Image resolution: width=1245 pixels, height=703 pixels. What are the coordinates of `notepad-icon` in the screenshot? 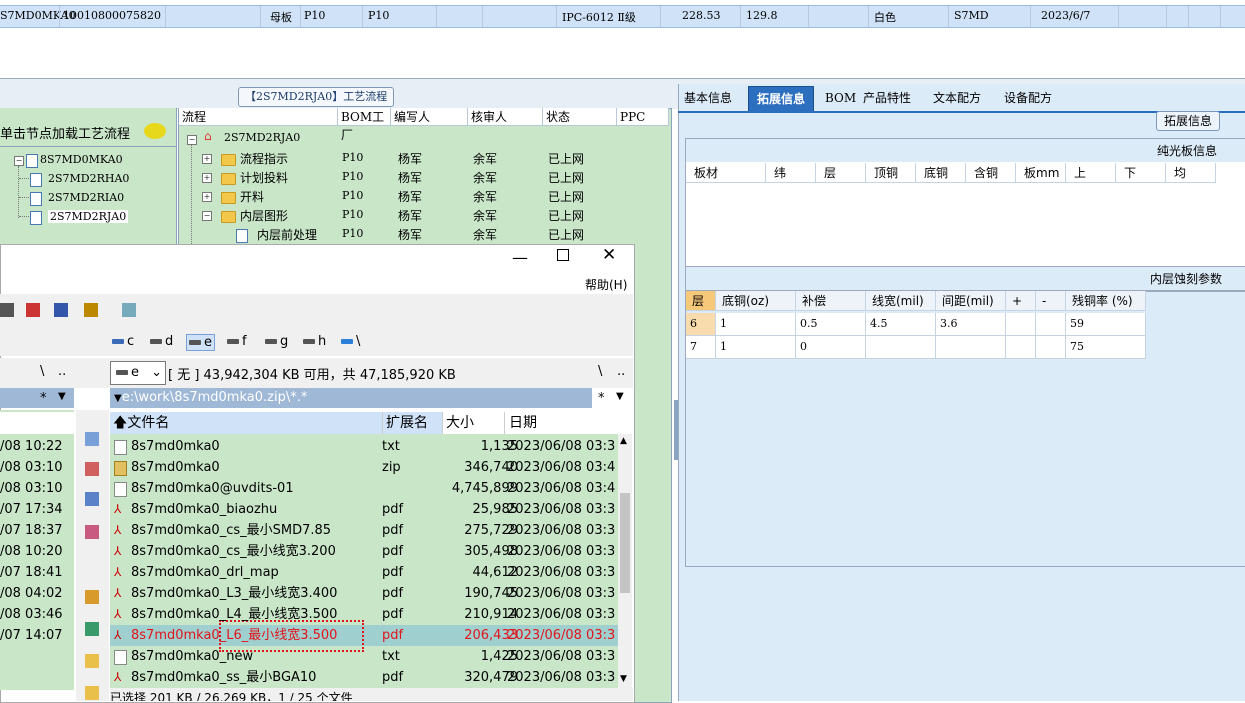 It's located at (129, 310).